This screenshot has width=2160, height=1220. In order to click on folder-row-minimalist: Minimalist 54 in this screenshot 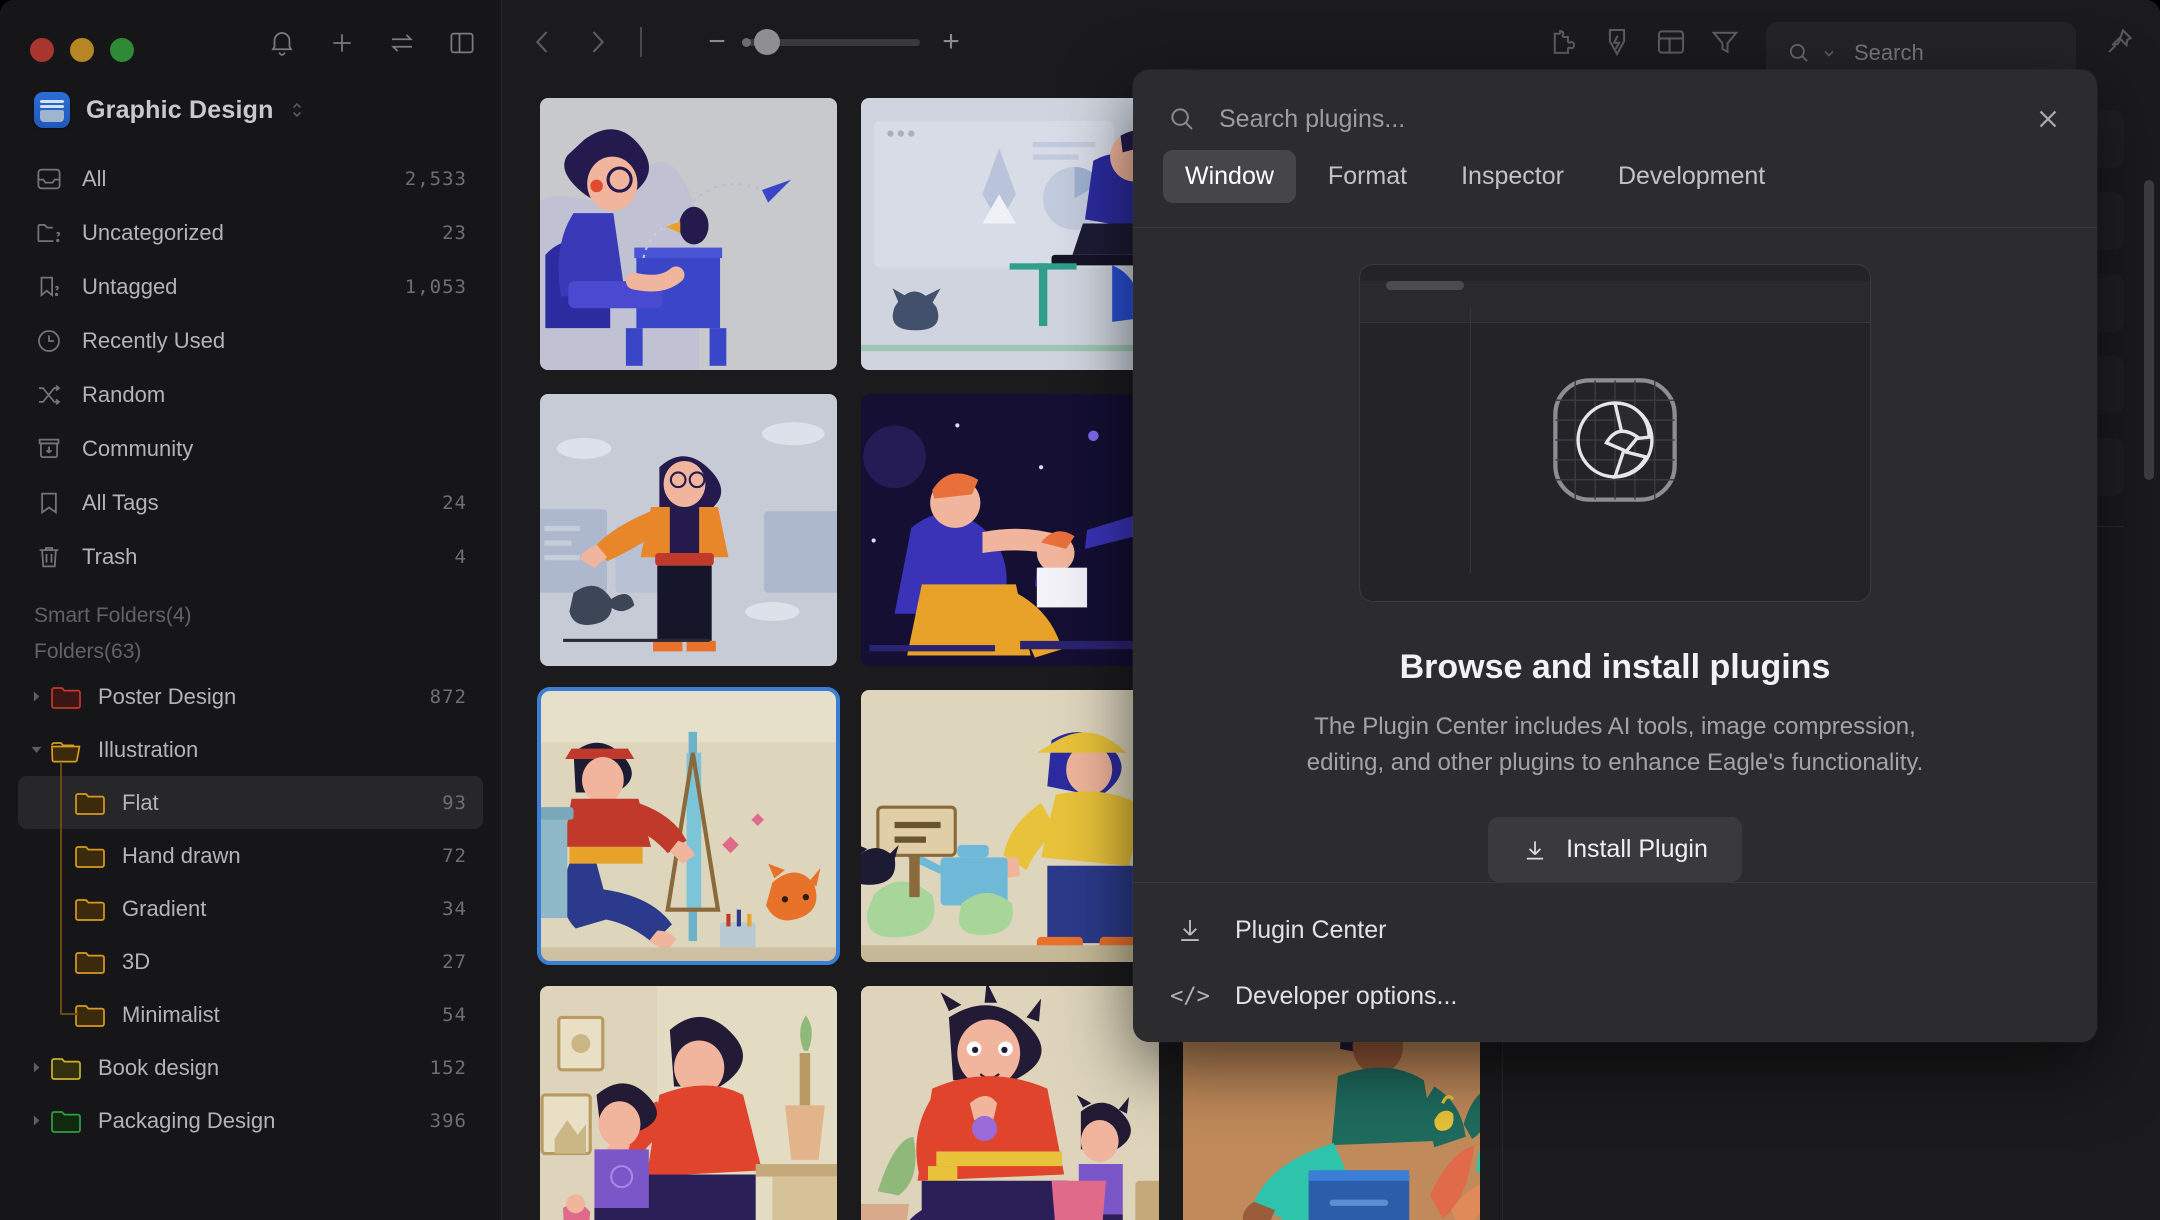, I will do `click(250, 1007)`.